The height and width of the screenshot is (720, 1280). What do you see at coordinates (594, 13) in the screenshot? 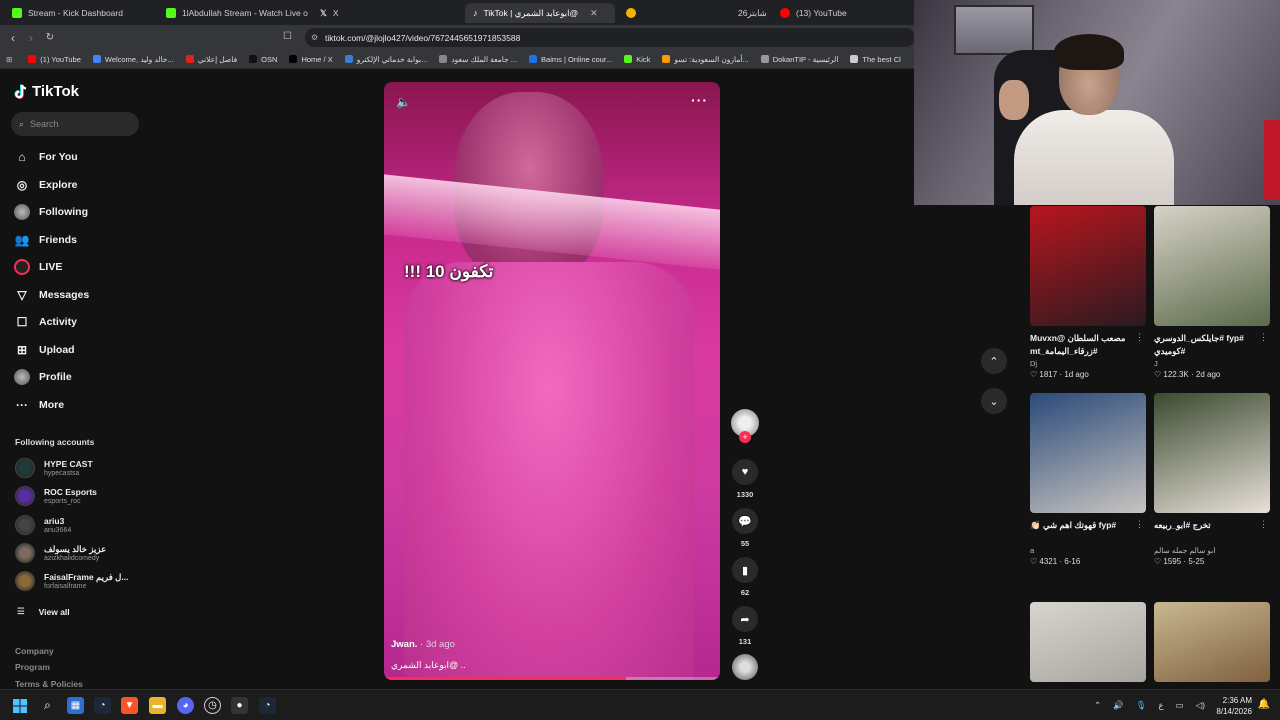
I see `close-tab-icon: ✕` at bounding box center [594, 13].